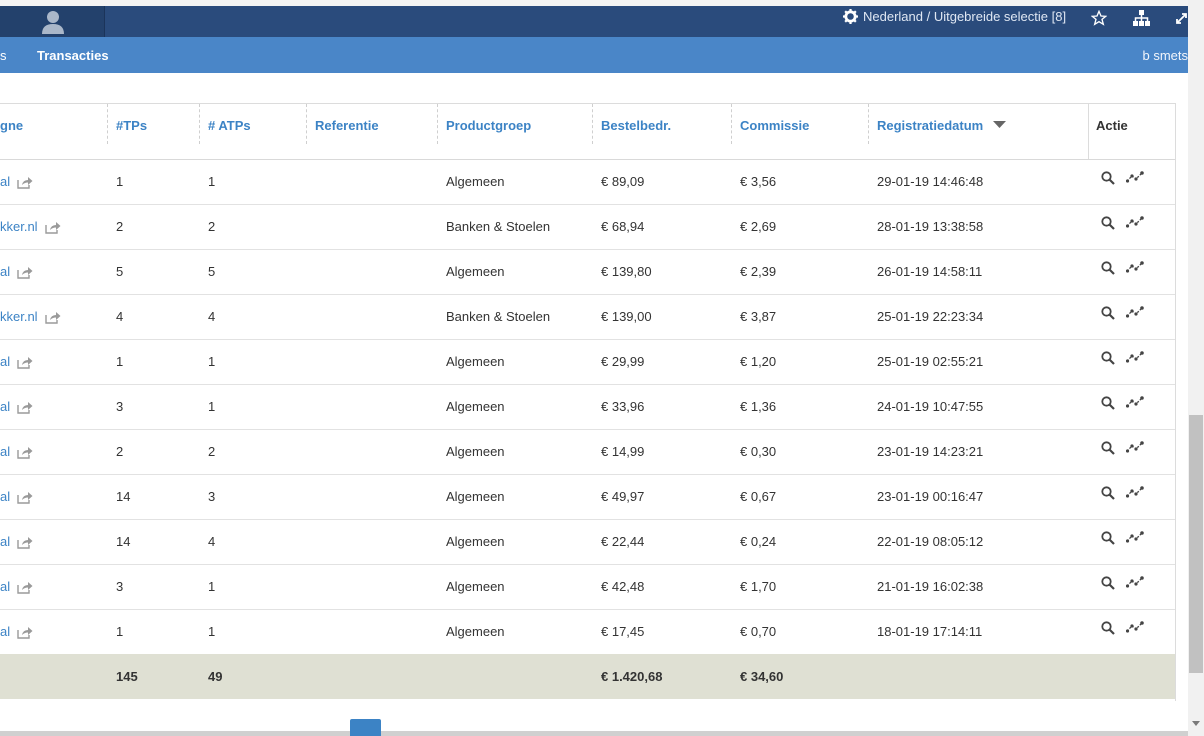 The image size is (1204, 736). I want to click on favorites-button, so click(1099, 20).